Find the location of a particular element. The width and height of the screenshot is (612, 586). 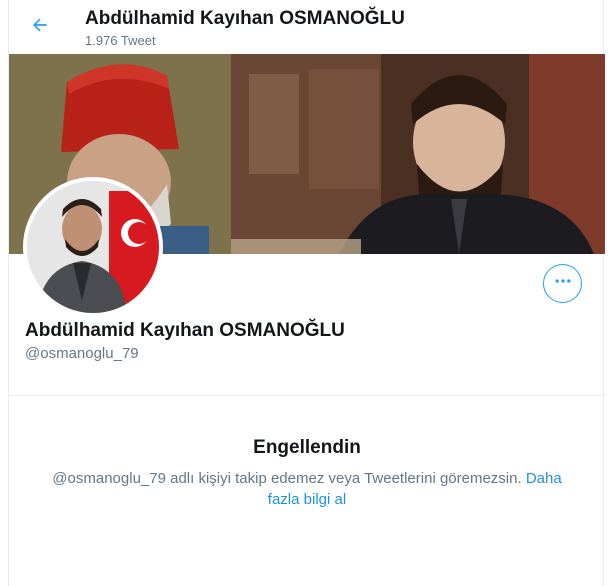

more-dots-icon is located at coordinates (563, 283).